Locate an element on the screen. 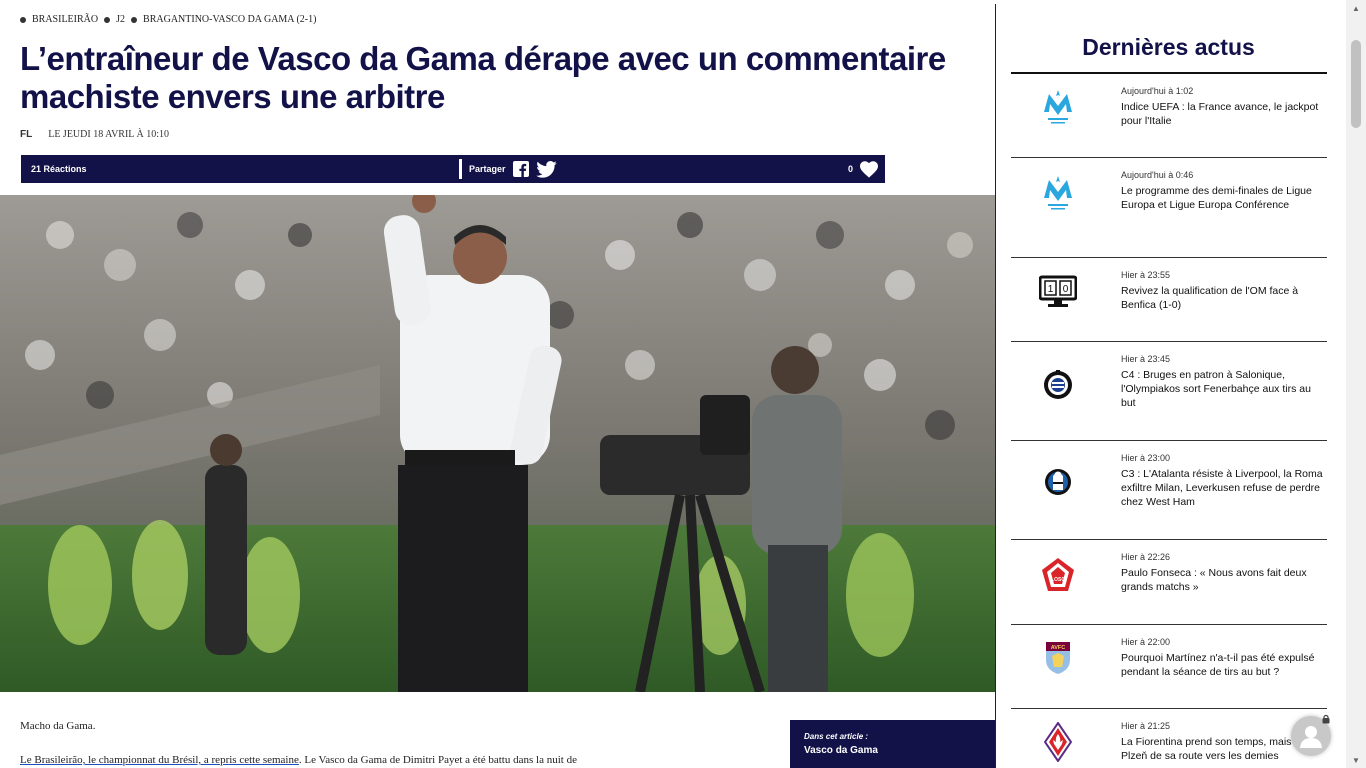  article-meta: FL Le jeudi 18 avril à 10:10 is located at coordinates (94, 134).